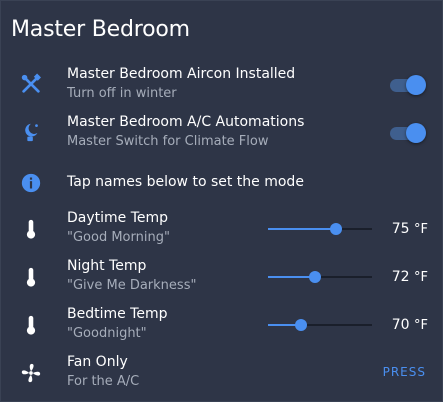 The height and width of the screenshot is (402, 443). I want to click on bedtime-temp-slider, so click(320, 325).